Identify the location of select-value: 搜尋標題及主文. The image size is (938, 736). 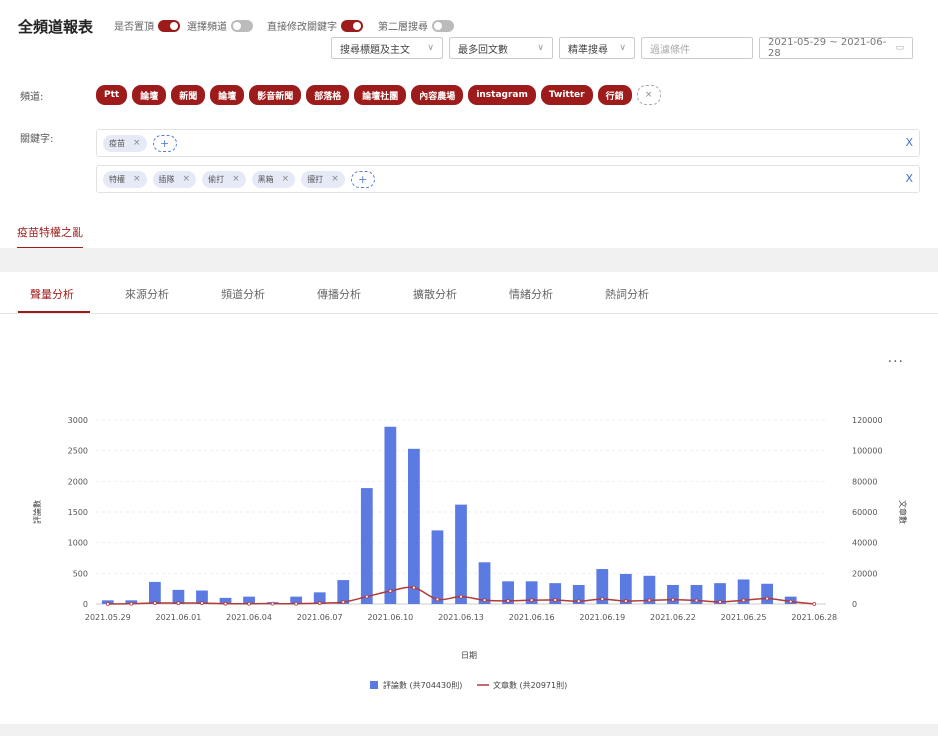
(375, 50).